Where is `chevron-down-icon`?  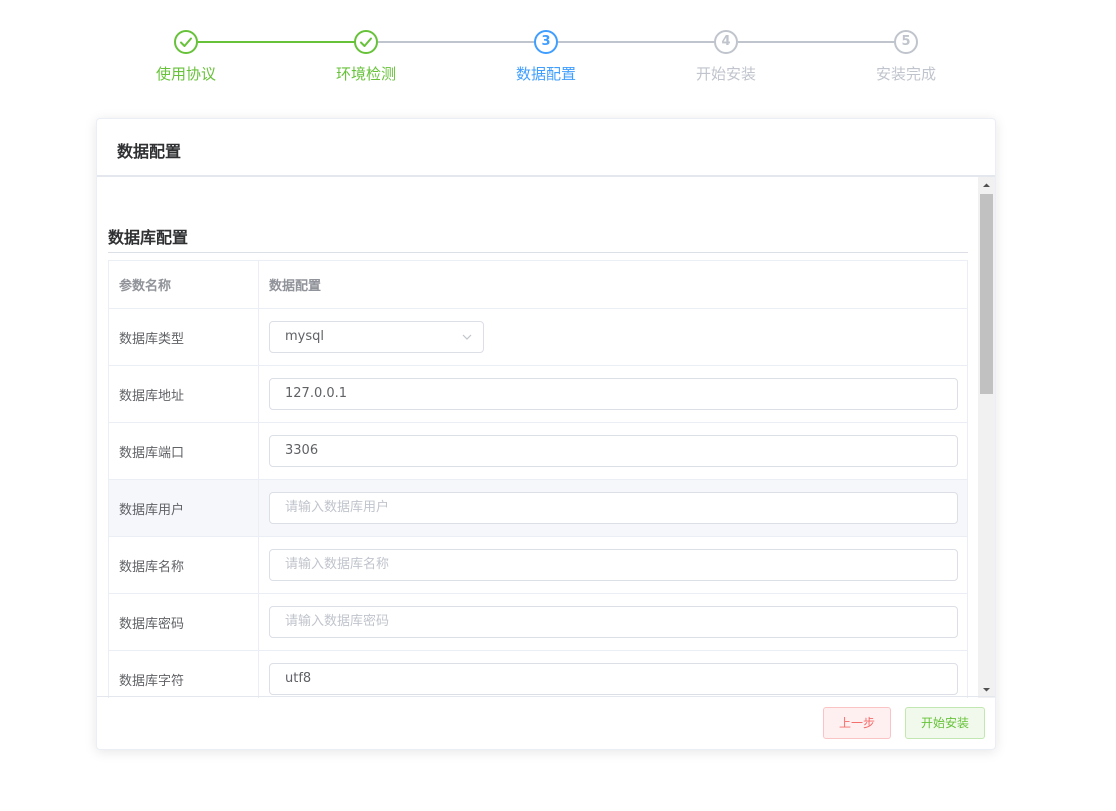 chevron-down-icon is located at coordinates (467, 337).